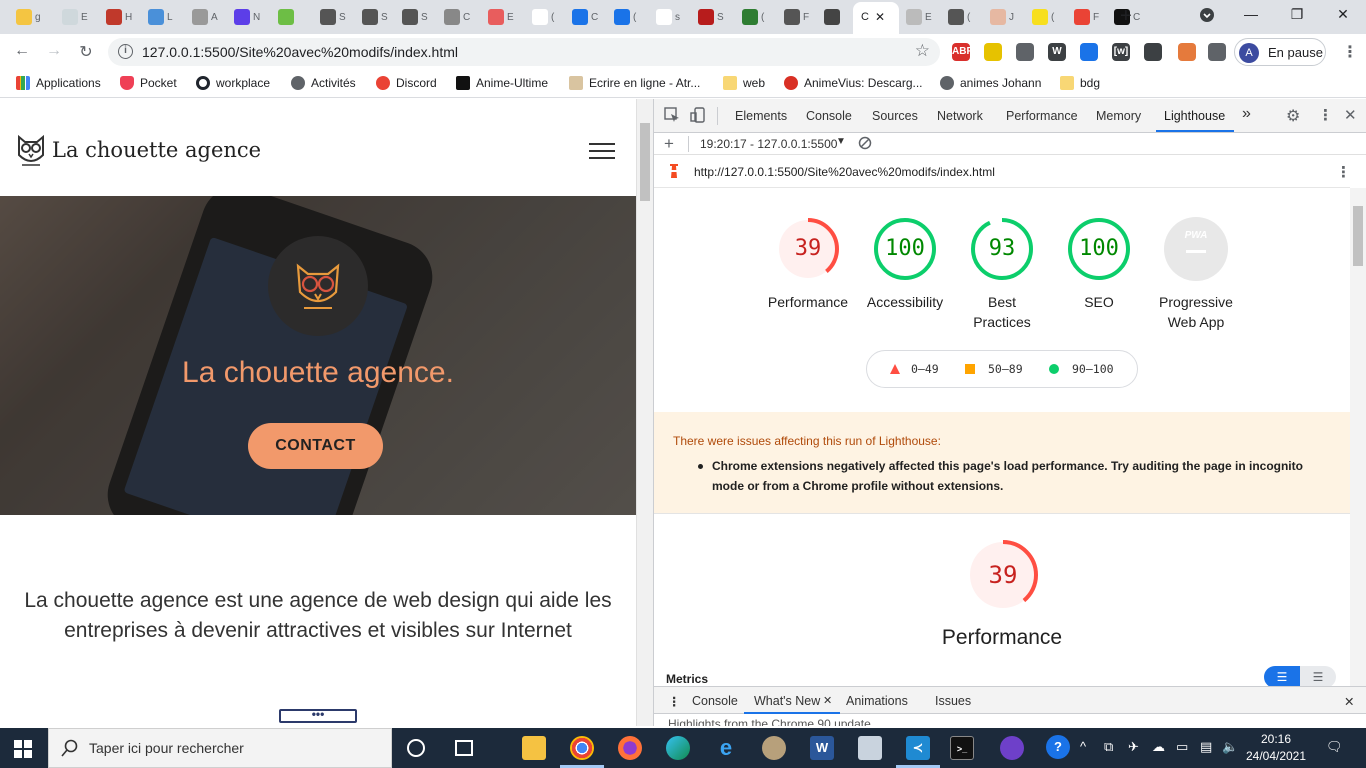 This screenshot has width=1366, height=768. Describe the element at coordinates (138, 150) in the screenshot. I see `site-logo: La chouette agence` at that location.